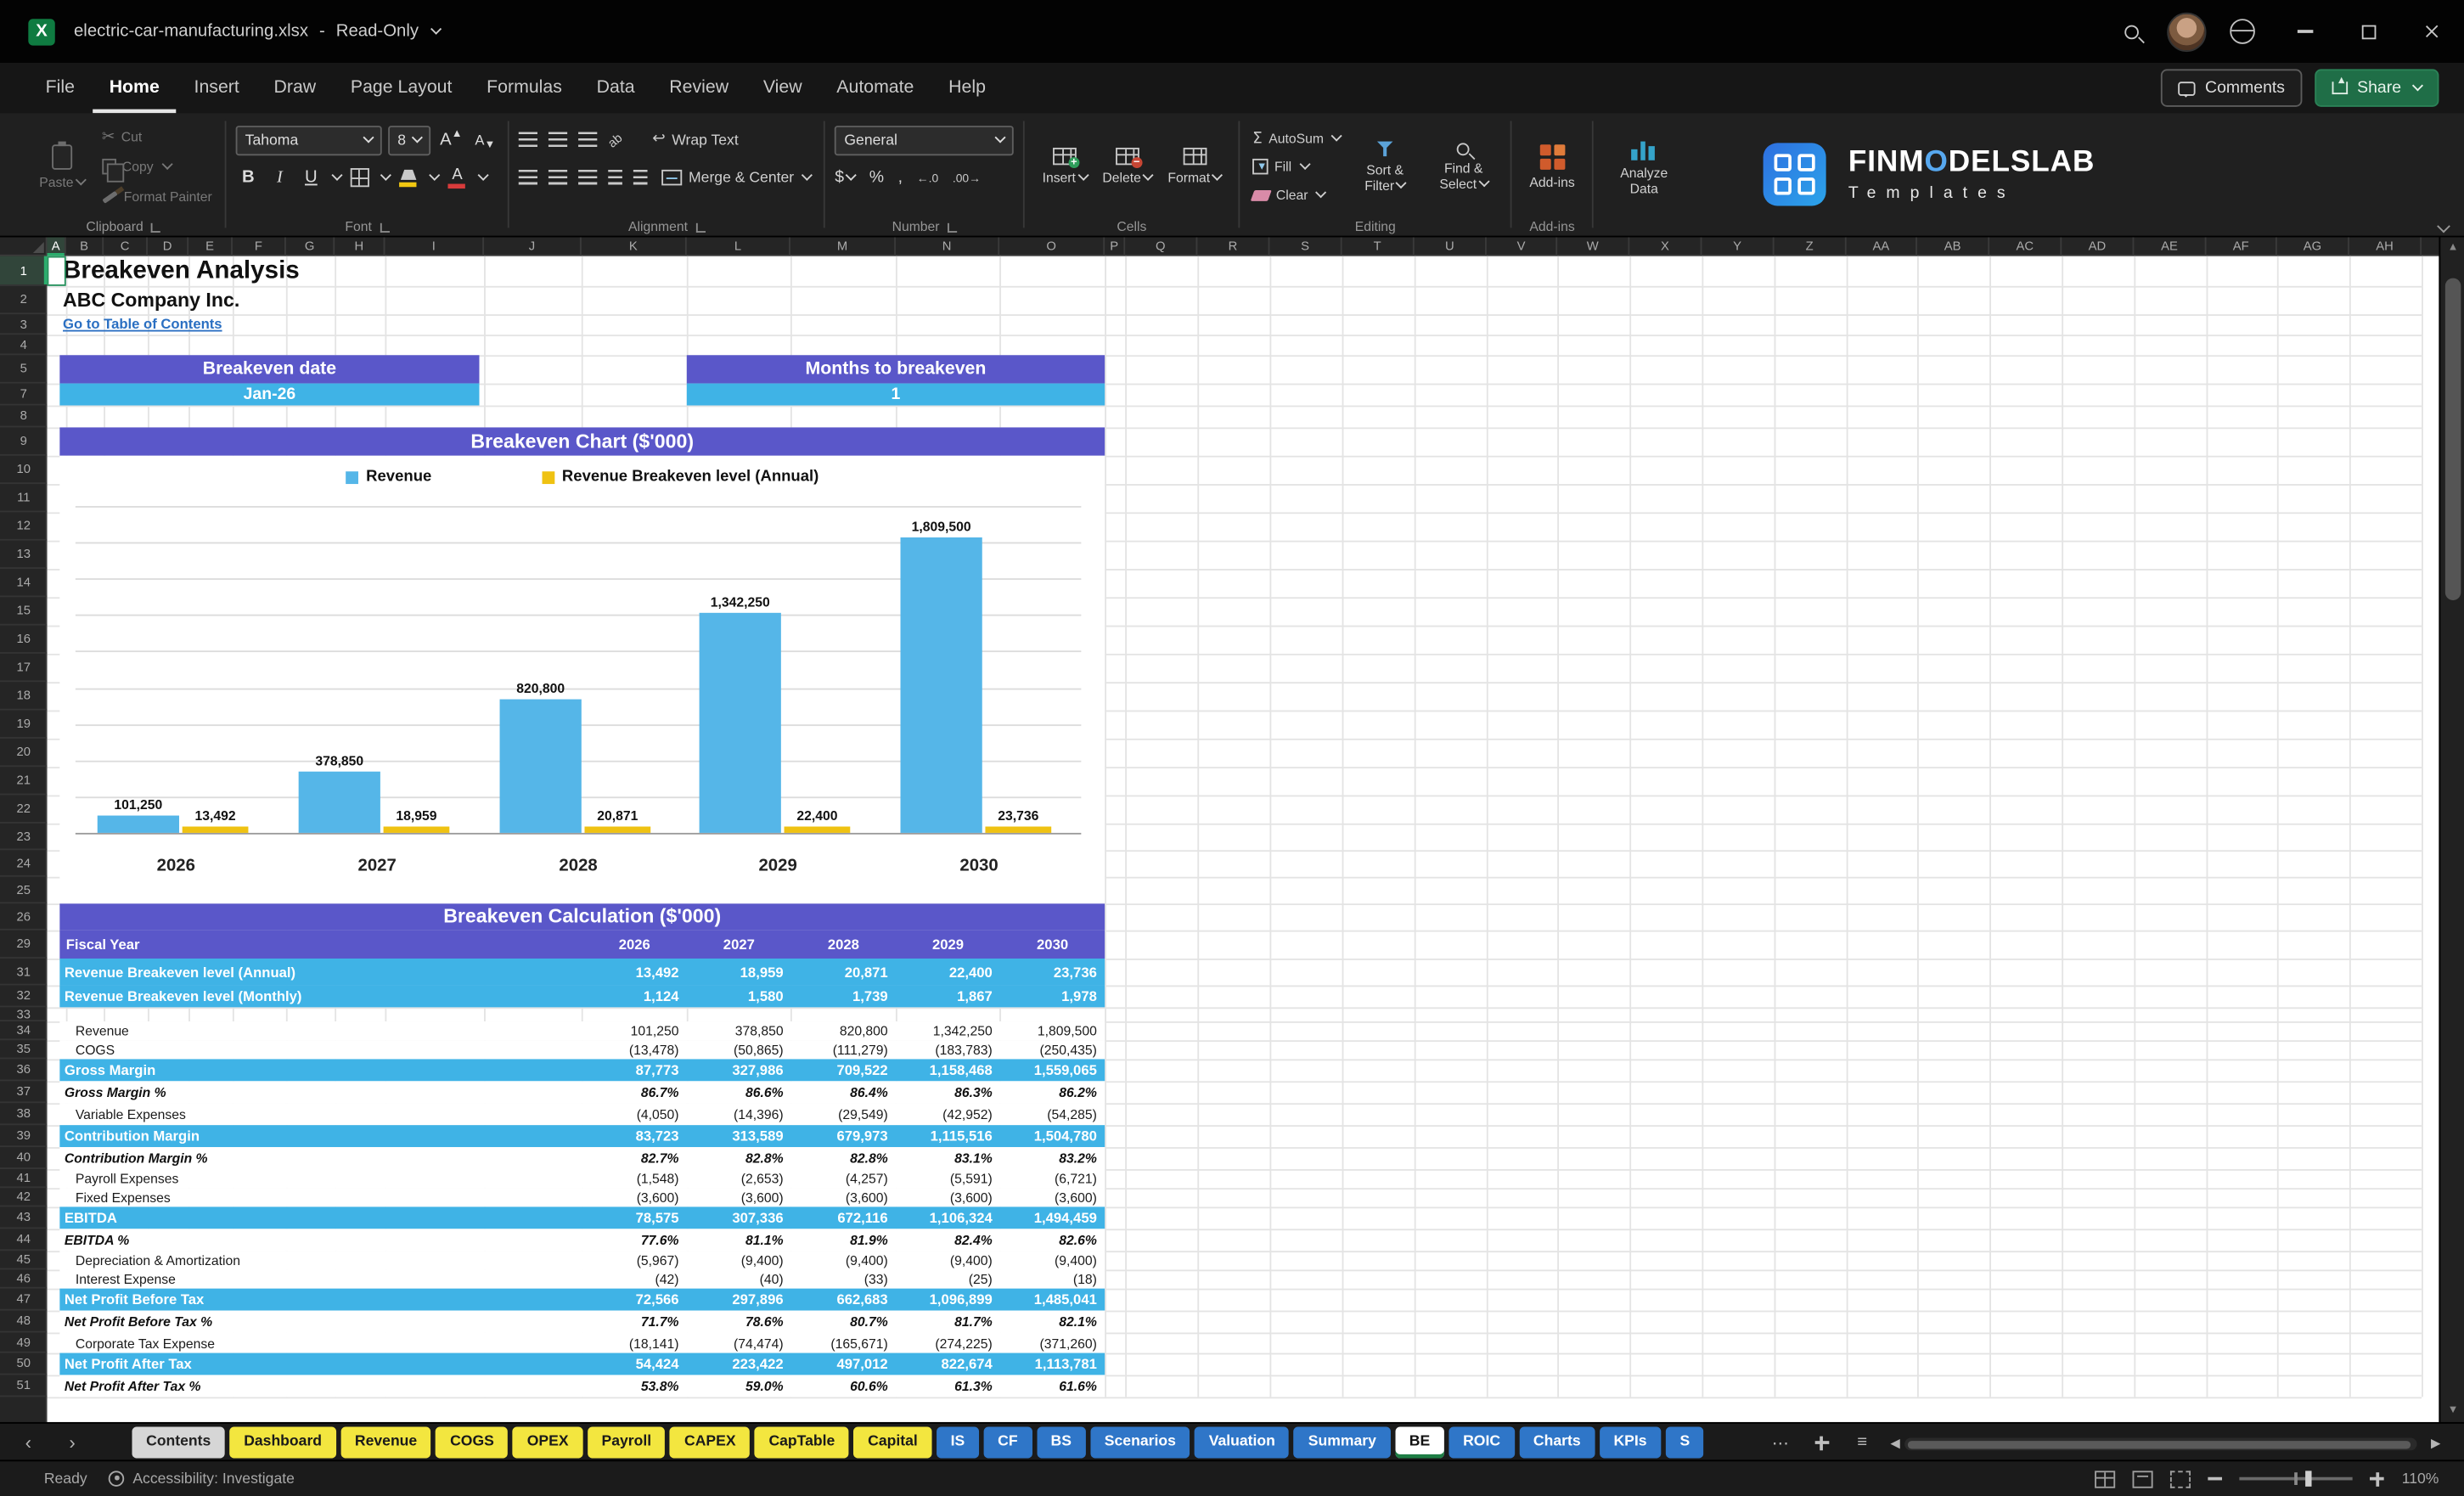  I want to click on row-header-18: 18, so click(24, 696).